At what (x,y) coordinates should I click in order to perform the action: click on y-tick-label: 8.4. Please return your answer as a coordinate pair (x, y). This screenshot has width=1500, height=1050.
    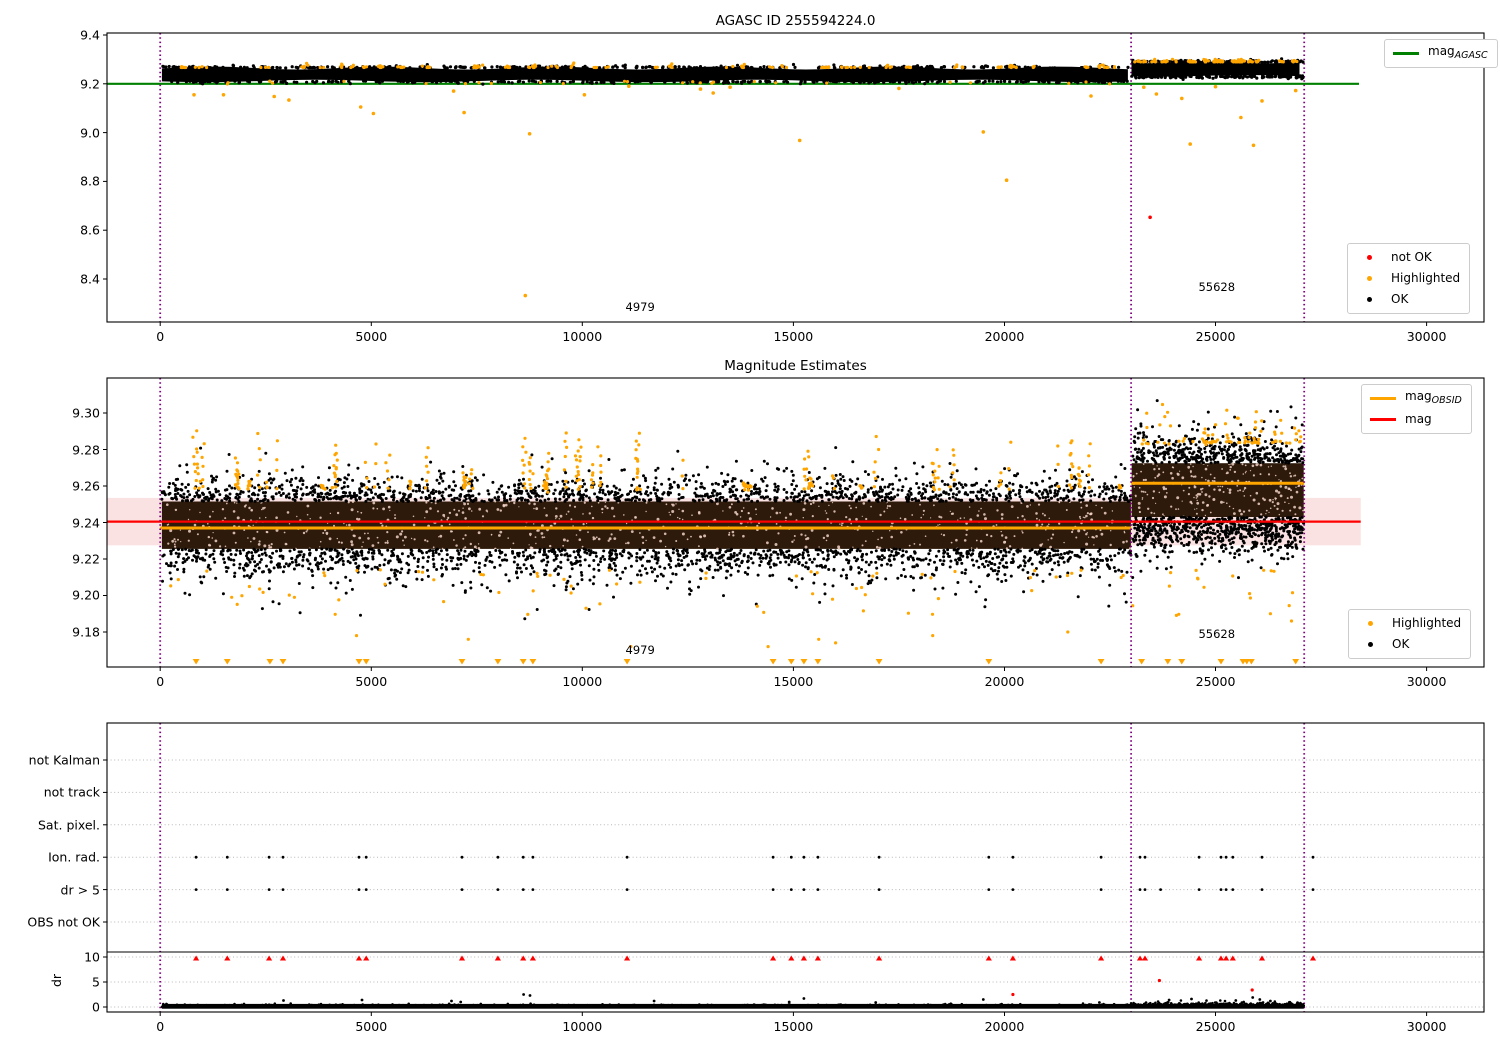
    Looking at the image, I should click on (90, 279).